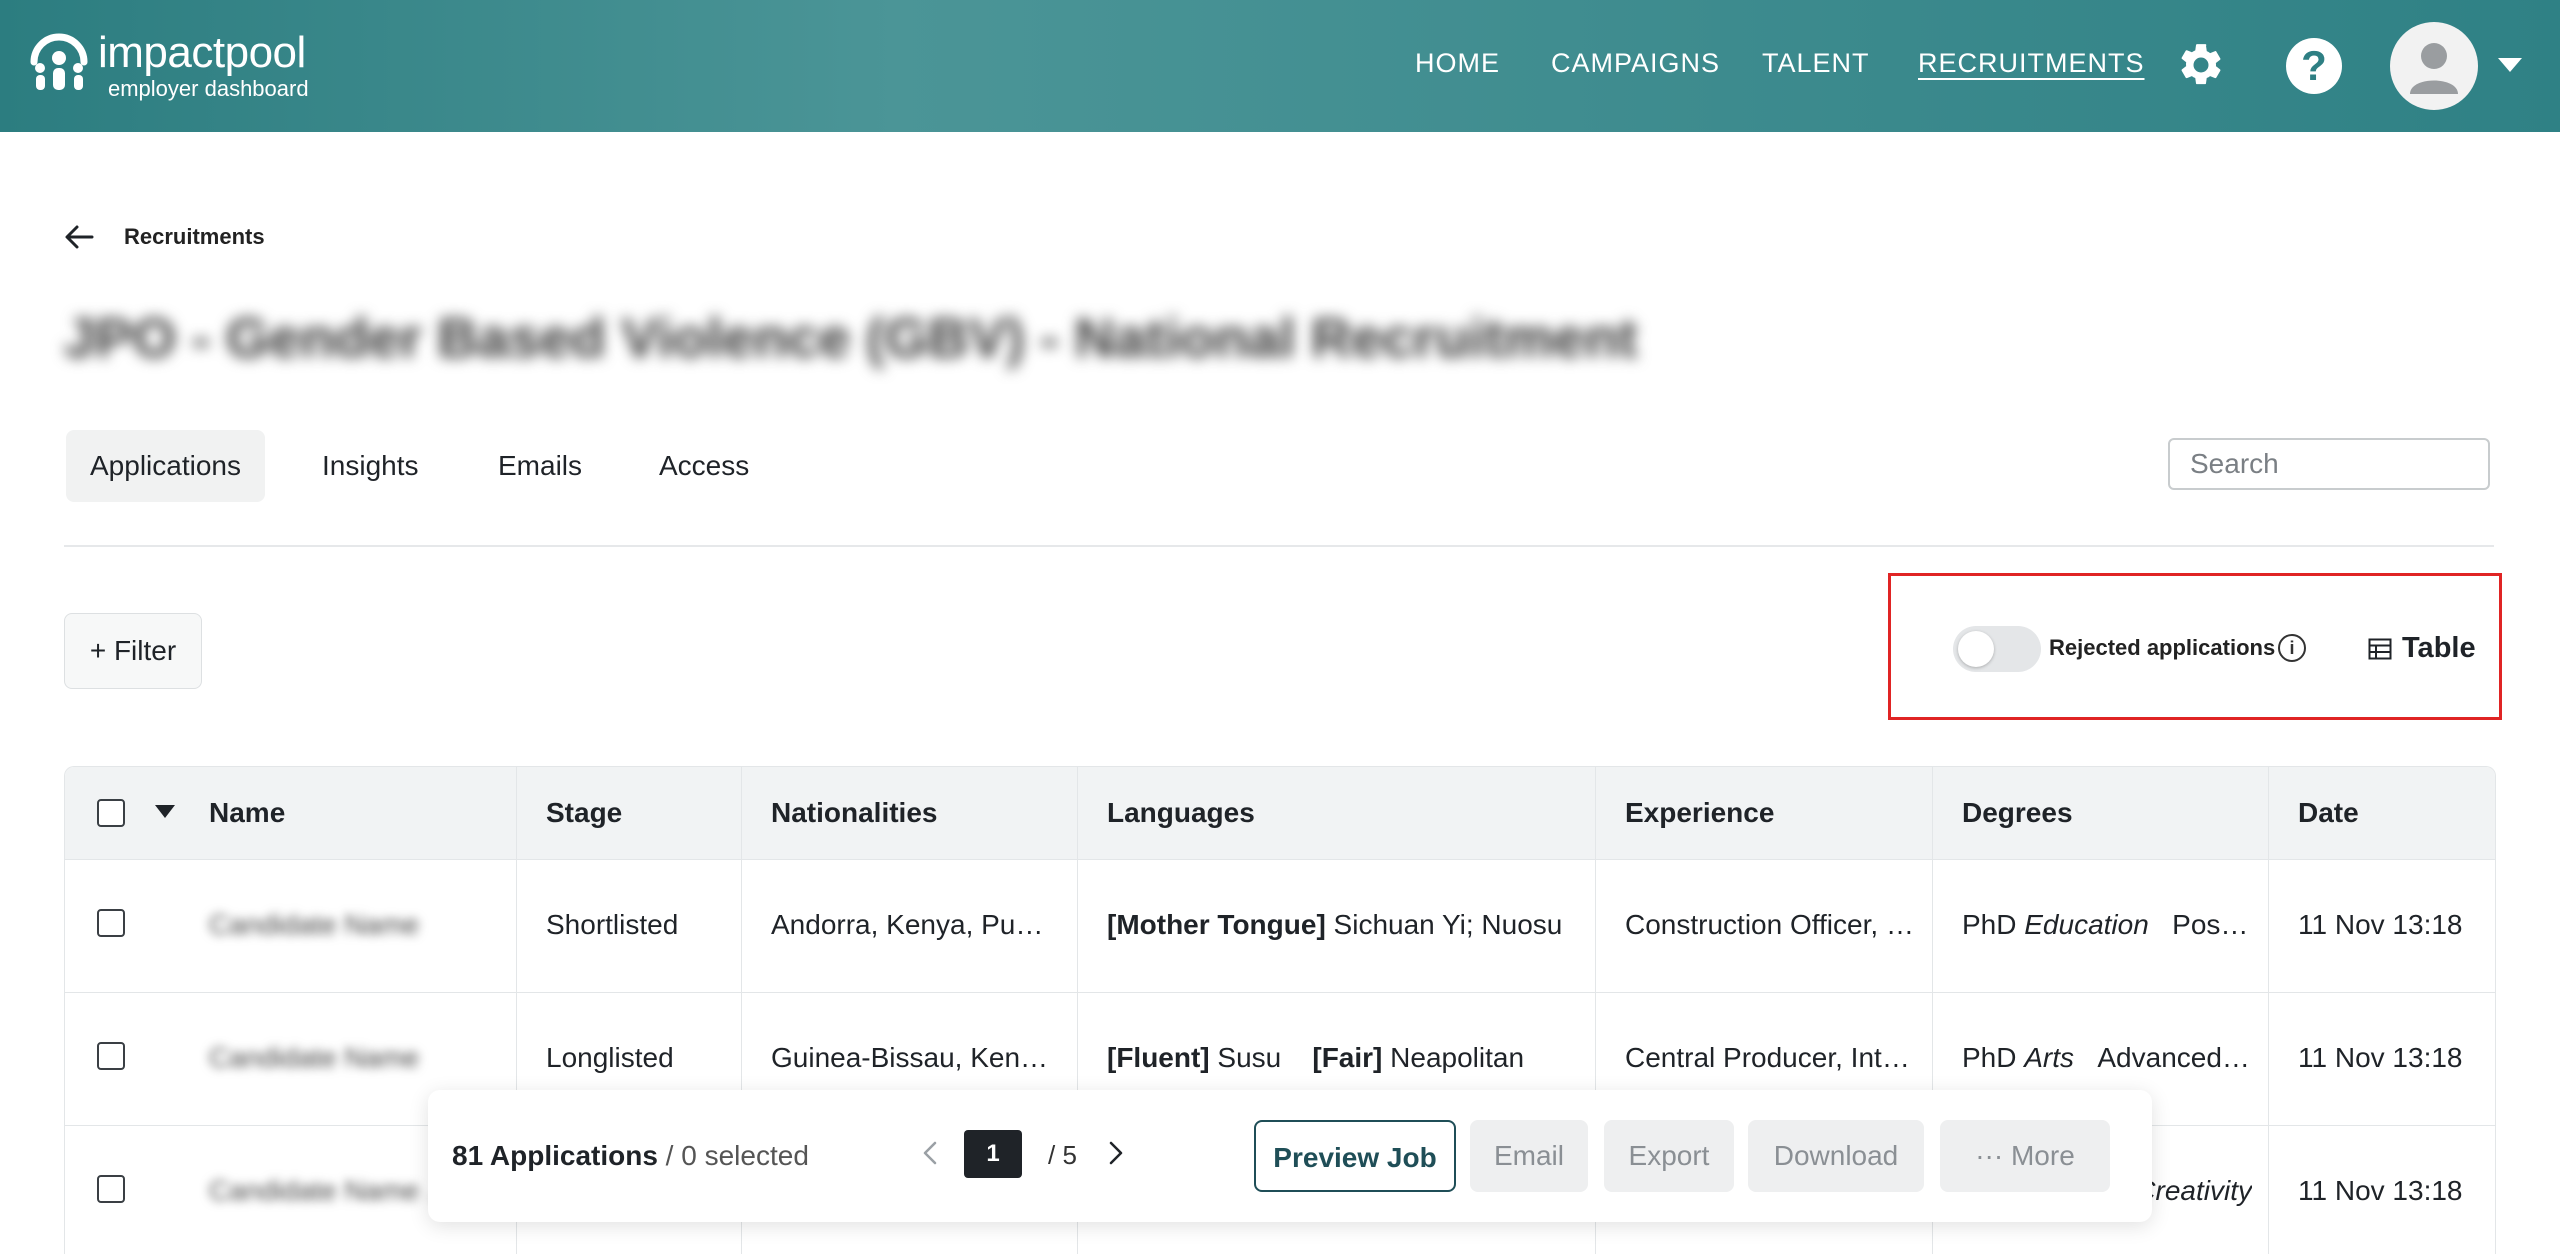  What do you see at coordinates (334, 1191) in the screenshot?
I see `applicant-name: Candidate Name Long` at bounding box center [334, 1191].